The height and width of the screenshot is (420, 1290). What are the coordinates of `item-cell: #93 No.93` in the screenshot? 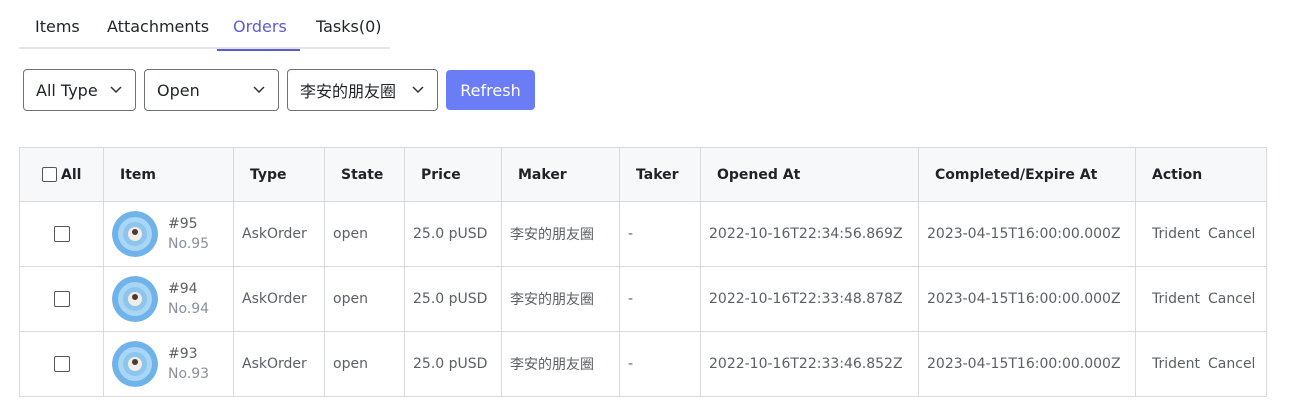 It's located at (168, 364).